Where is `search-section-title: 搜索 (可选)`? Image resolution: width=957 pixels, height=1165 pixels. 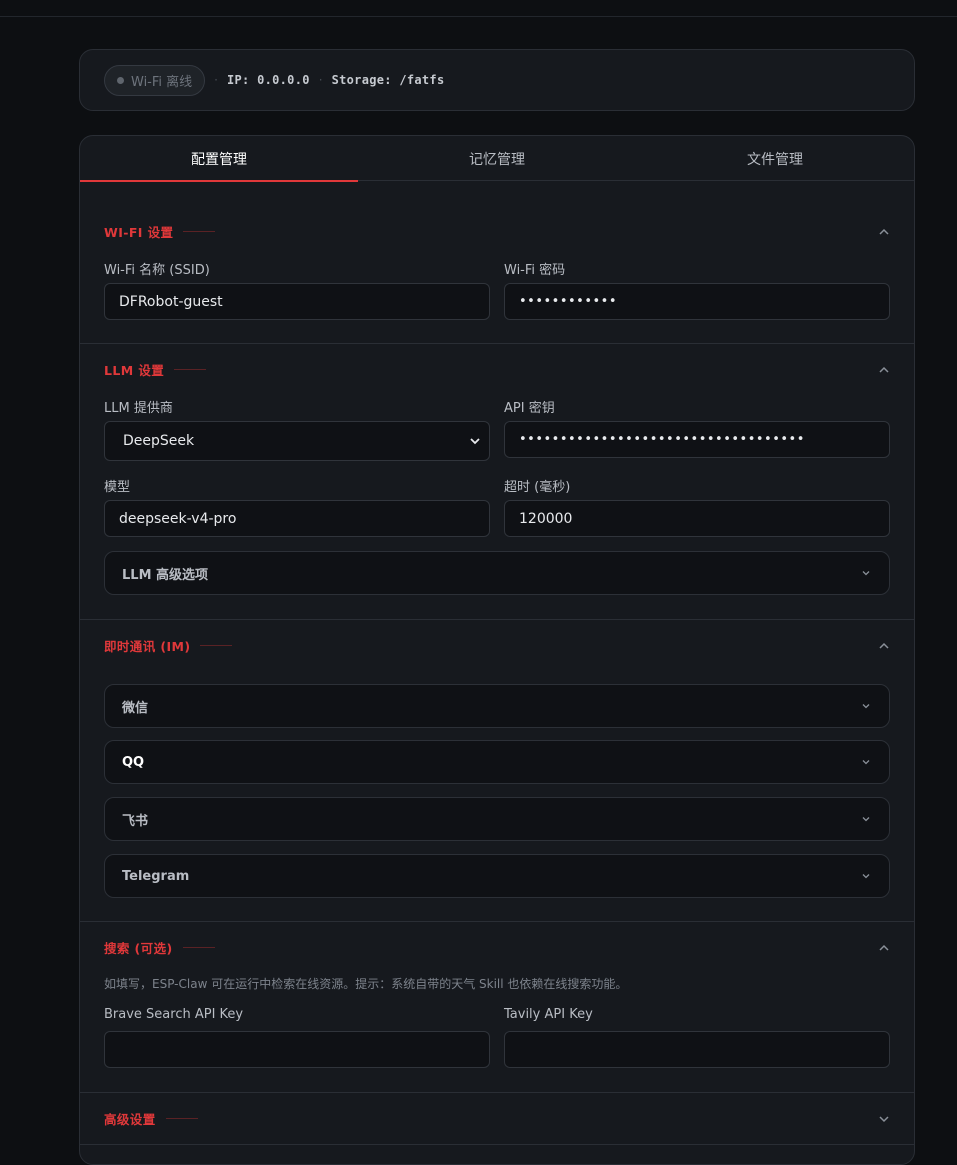
search-section-title: 搜索 (可选) is located at coordinates (138, 948).